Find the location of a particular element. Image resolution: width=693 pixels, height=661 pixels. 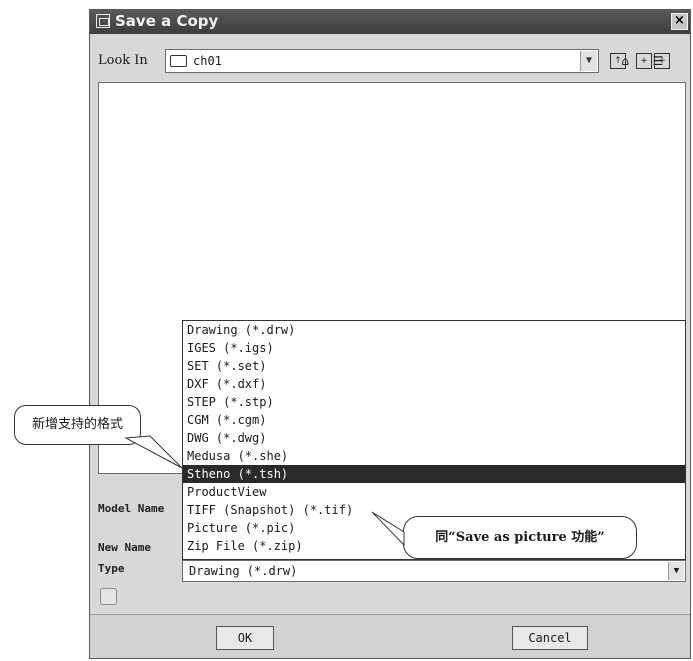

type-option-dwg: DWG (*.dwg) is located at coordinates (434, 438).